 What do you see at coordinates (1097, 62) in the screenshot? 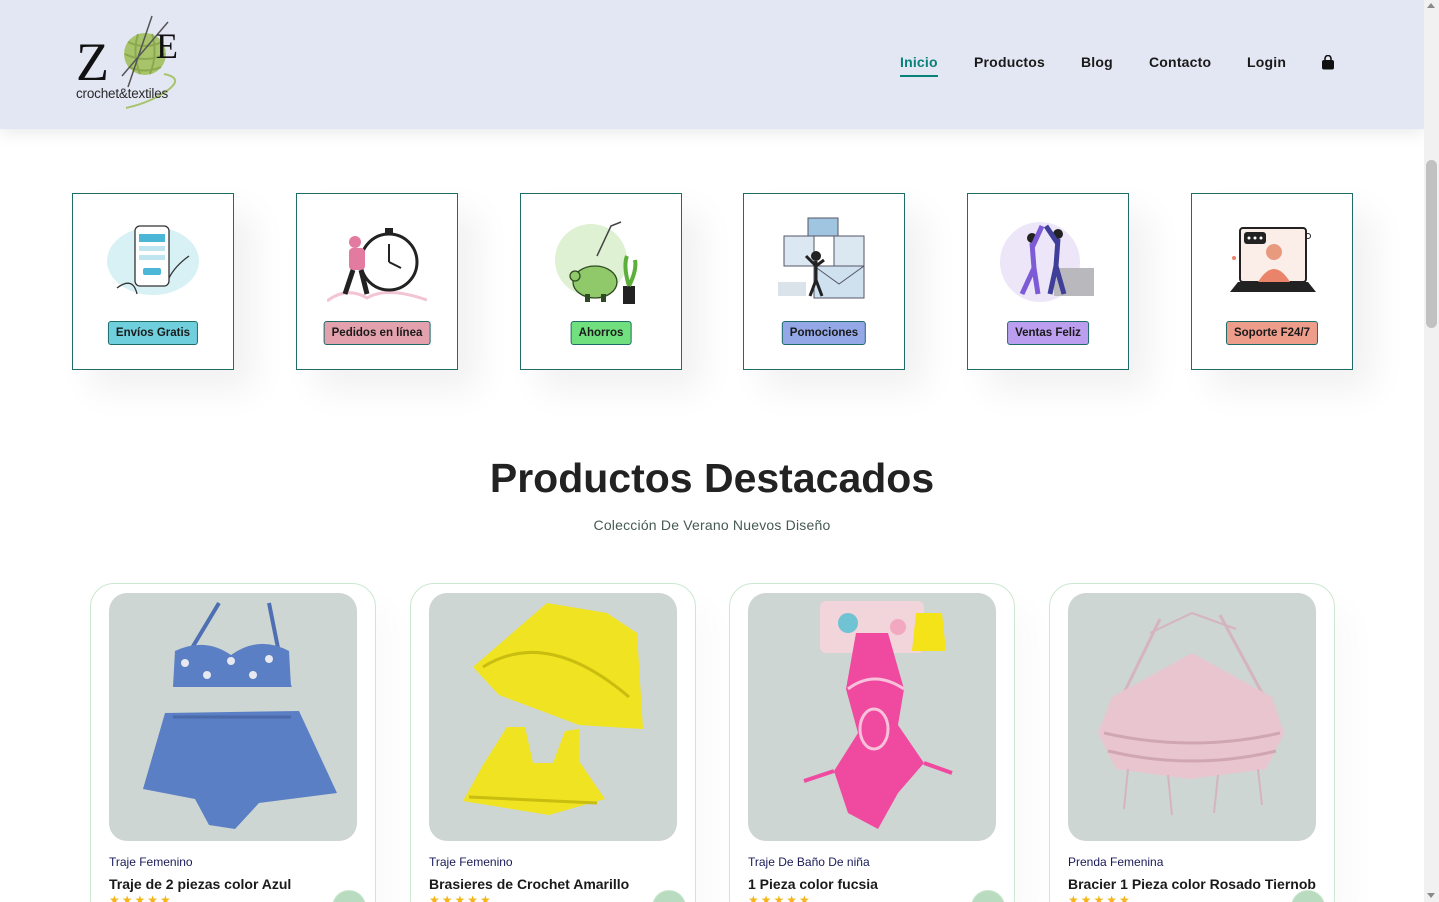
I see `nav-blog: Blog` at bounding box center [1097, 62].